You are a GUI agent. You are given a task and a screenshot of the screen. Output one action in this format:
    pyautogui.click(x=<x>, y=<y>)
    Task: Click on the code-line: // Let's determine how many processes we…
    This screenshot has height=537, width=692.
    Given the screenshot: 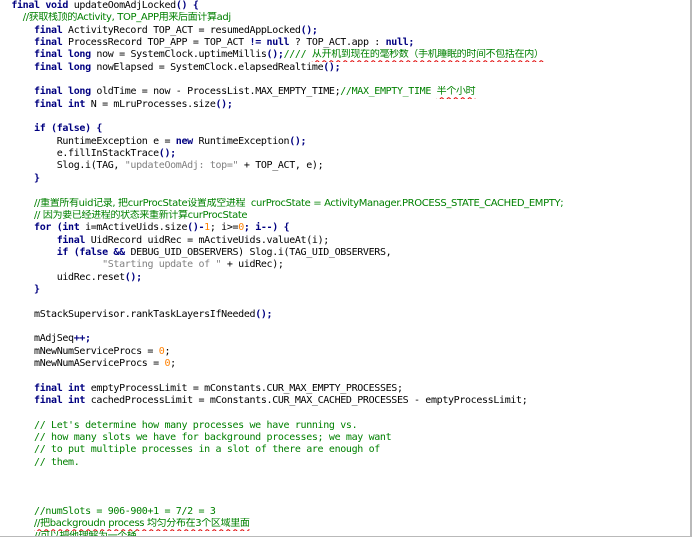 What is the action you would take?
    pyautogui.click(x=345, y=425)
    